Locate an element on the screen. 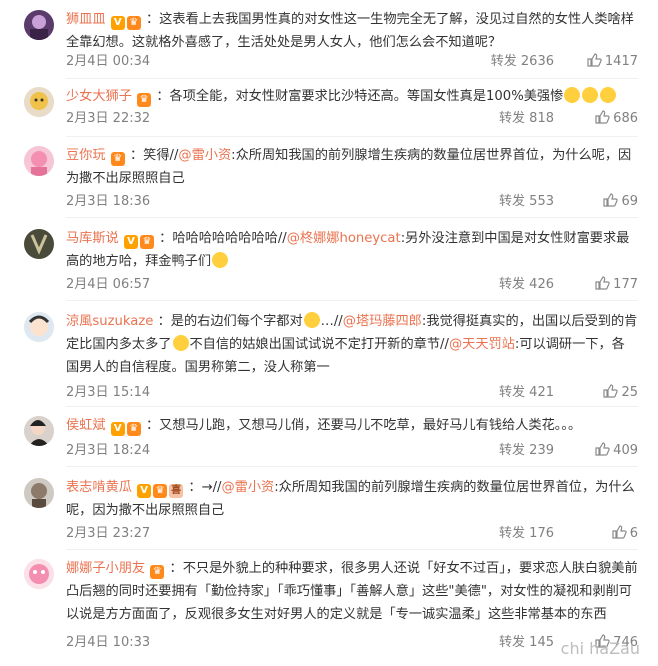 The image size is (658, 666). user-name: 马库斯说 is located at coordinates (92, 238).